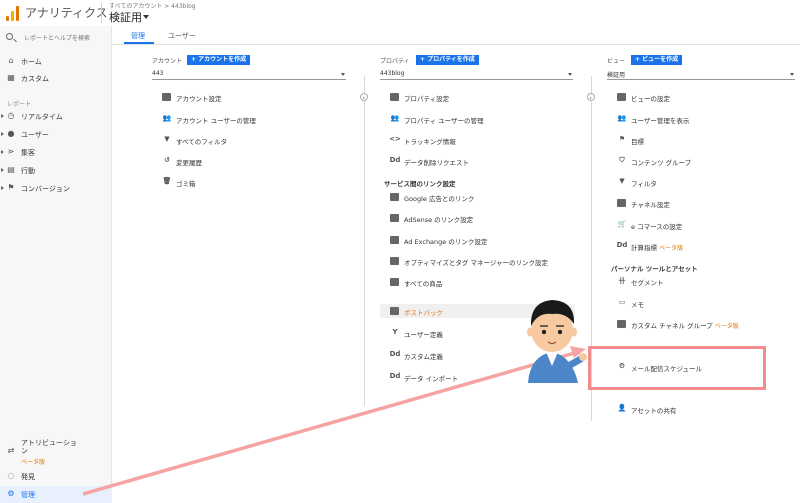 This screenshot has width=800, height=503. Describe the element at coordinates (182, 36) in the screenshot. I see `tab-user: ユーザー` at that location.